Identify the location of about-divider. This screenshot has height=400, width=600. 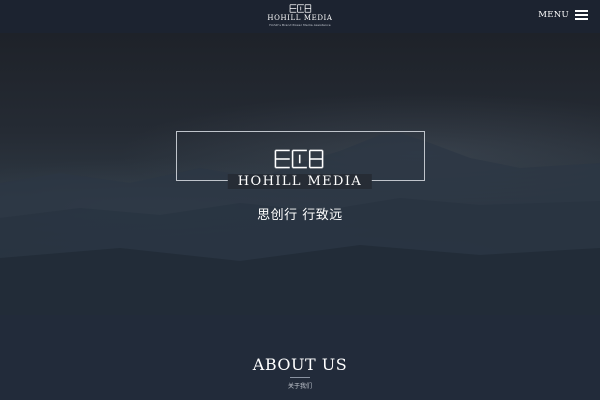
(300, 377).